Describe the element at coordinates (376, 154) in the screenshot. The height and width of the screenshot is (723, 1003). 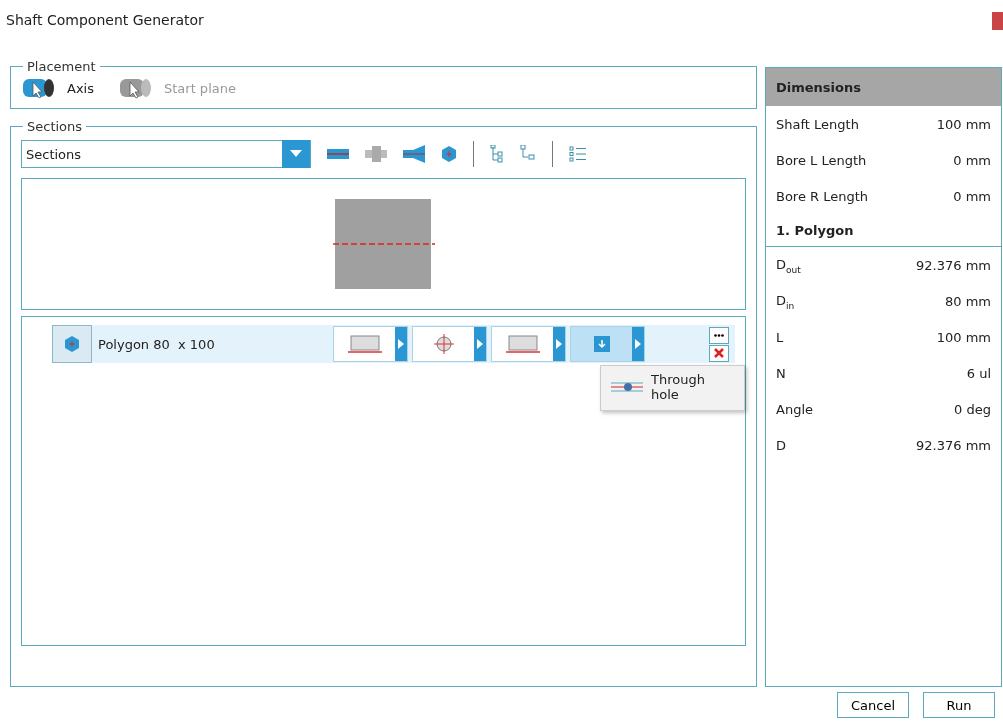
I see `stepped-section-icon` at that location.